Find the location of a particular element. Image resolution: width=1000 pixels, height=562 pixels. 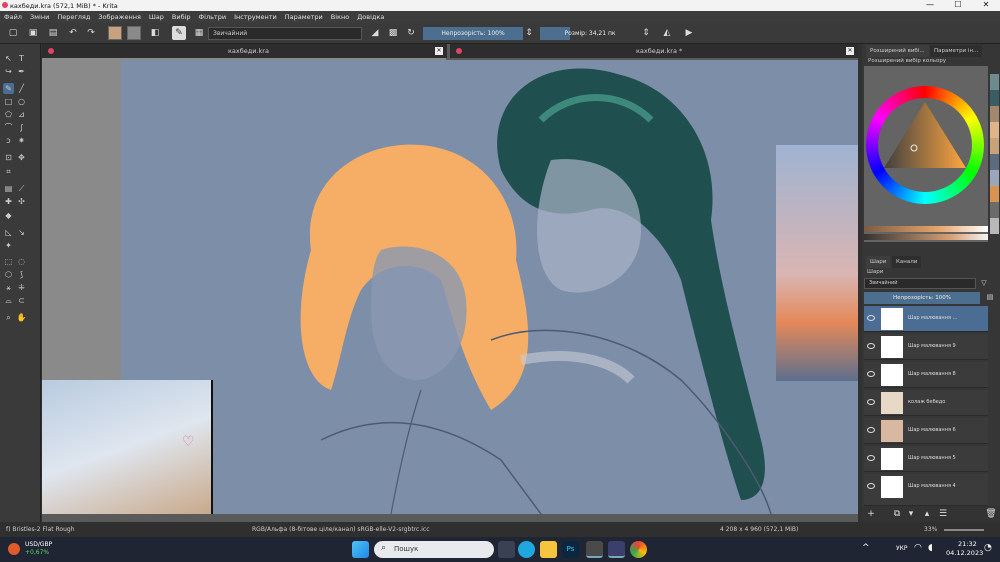

save-icon: ▤ is located at coordinates (53, 33).